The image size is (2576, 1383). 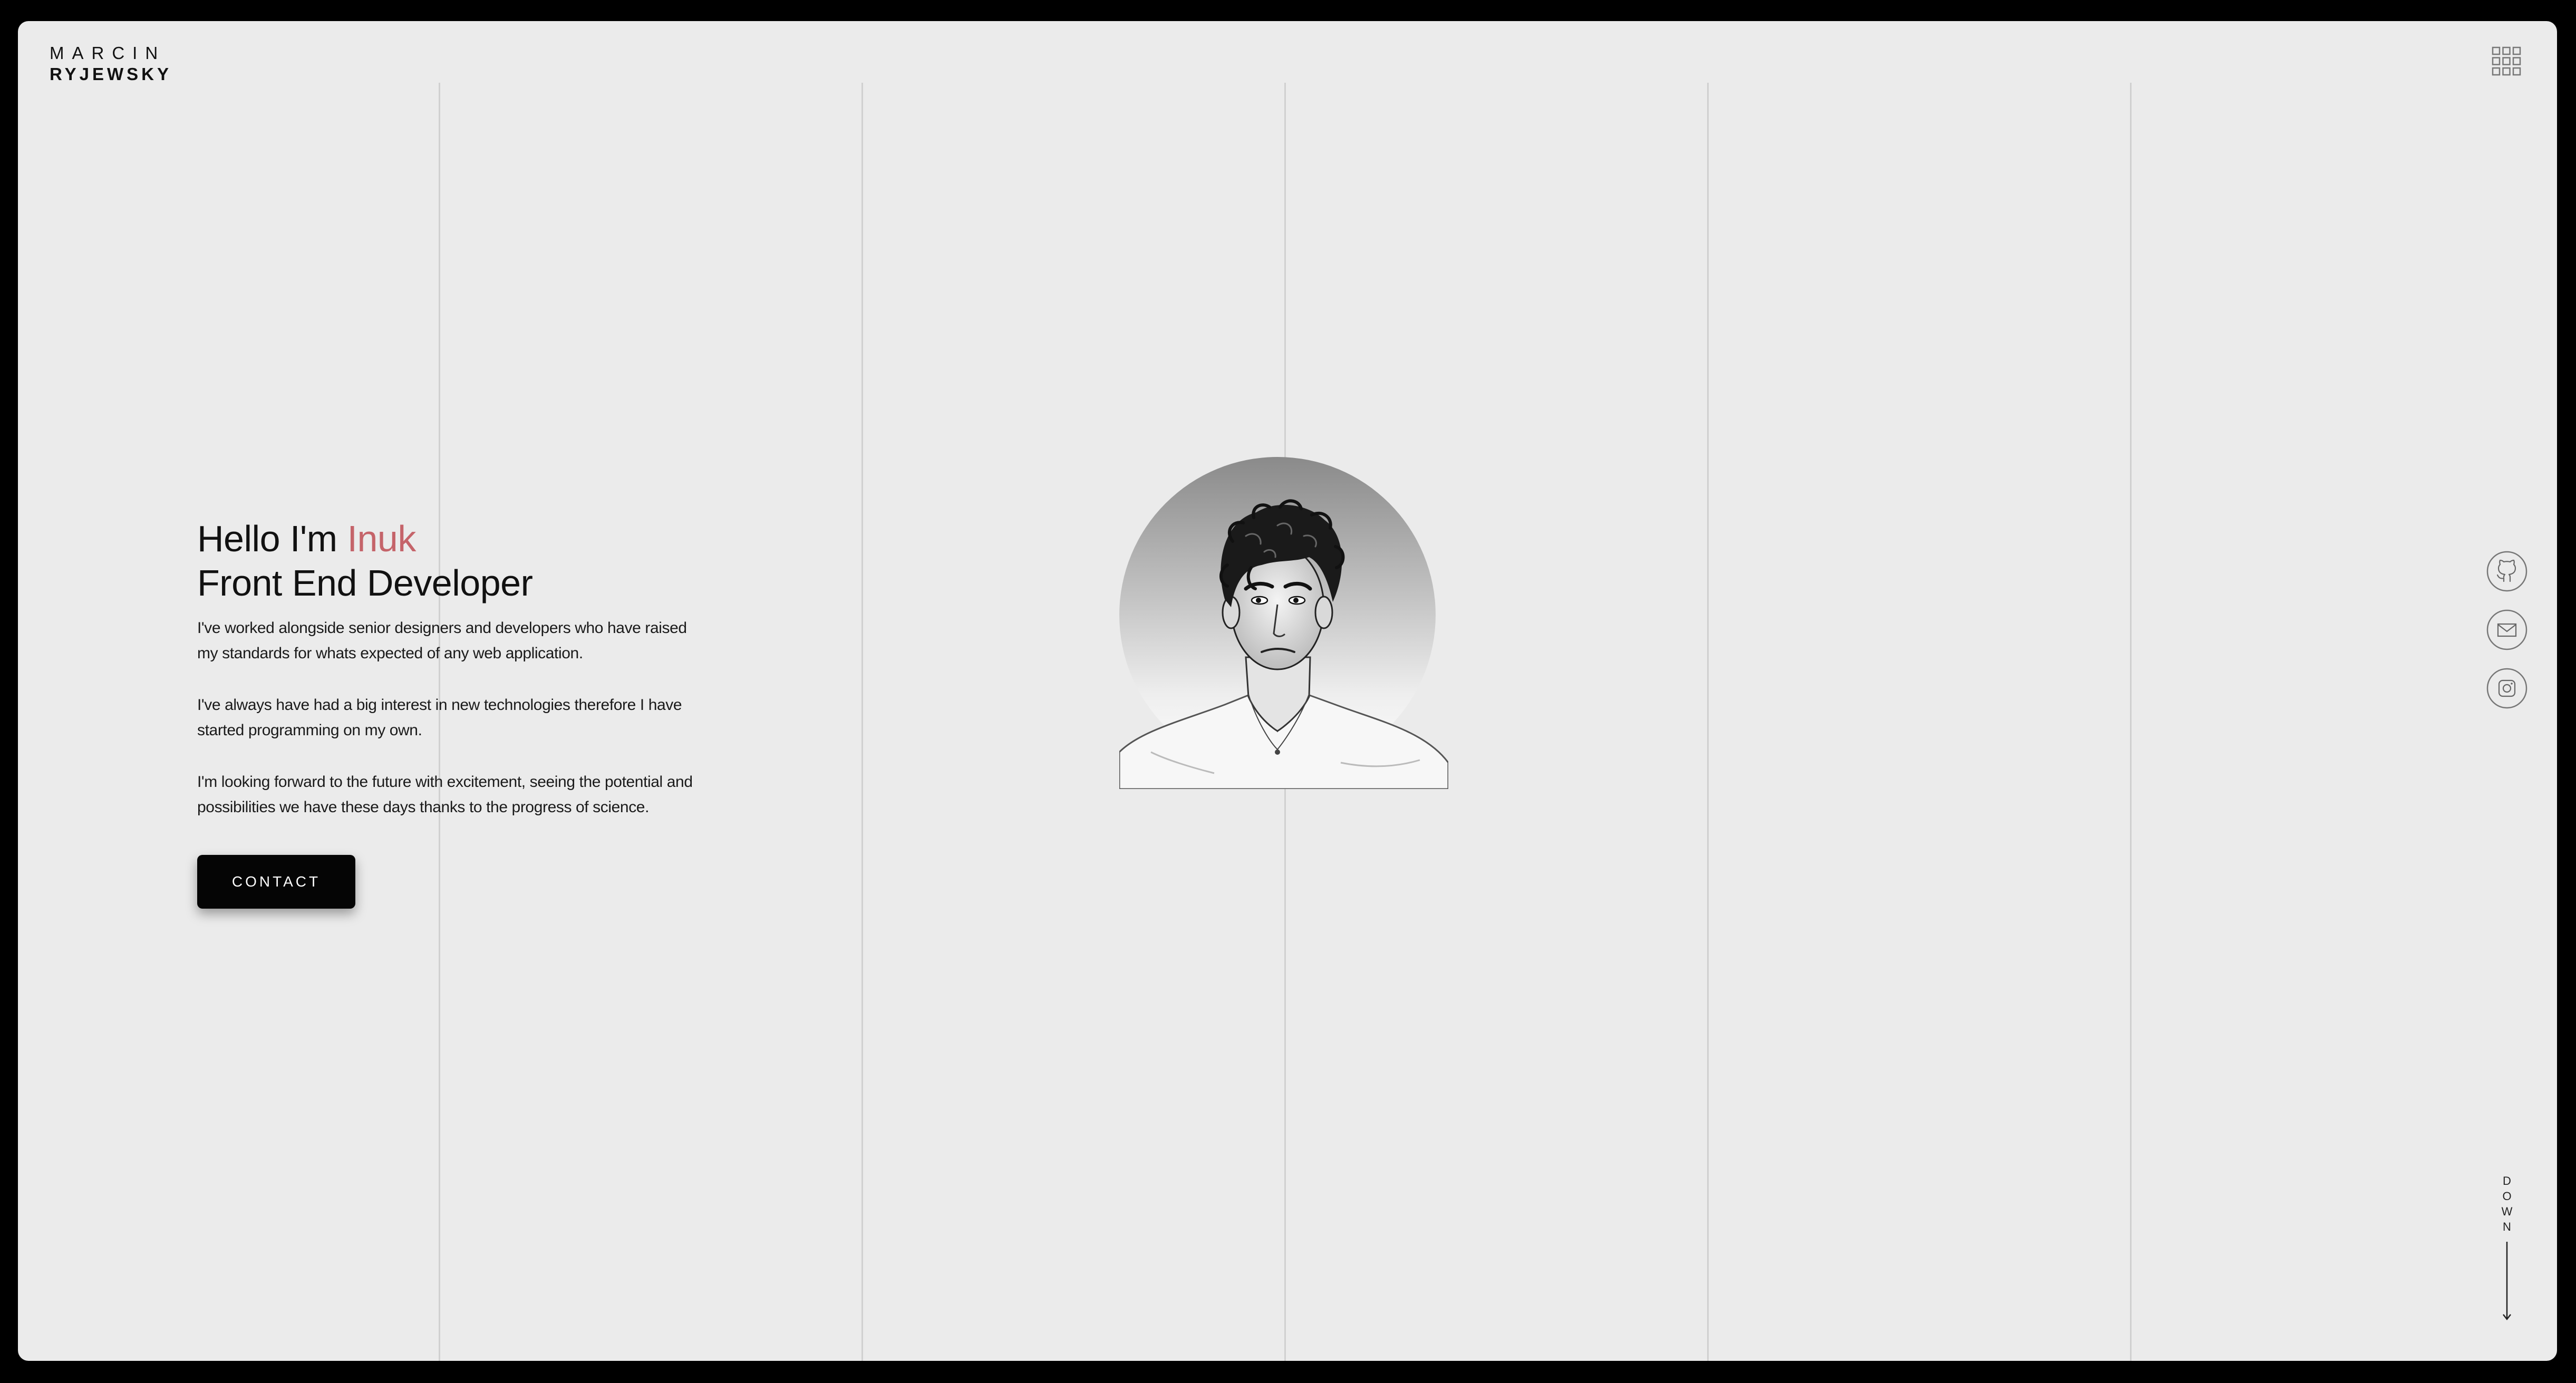 I want to click on instagram-icon, so click(x=2506, y=688).